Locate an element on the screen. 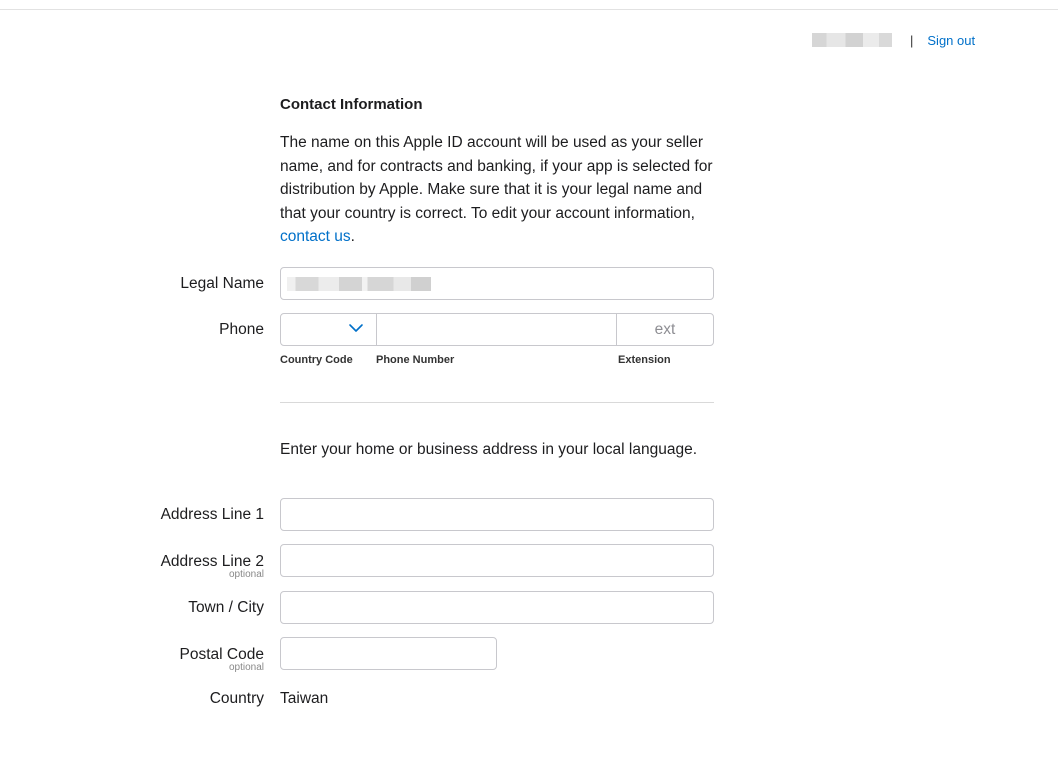 Image resolution: width=1058 pixels, height=758 pixels. account-bar: | Sign out is located at coordinates (893, 40).